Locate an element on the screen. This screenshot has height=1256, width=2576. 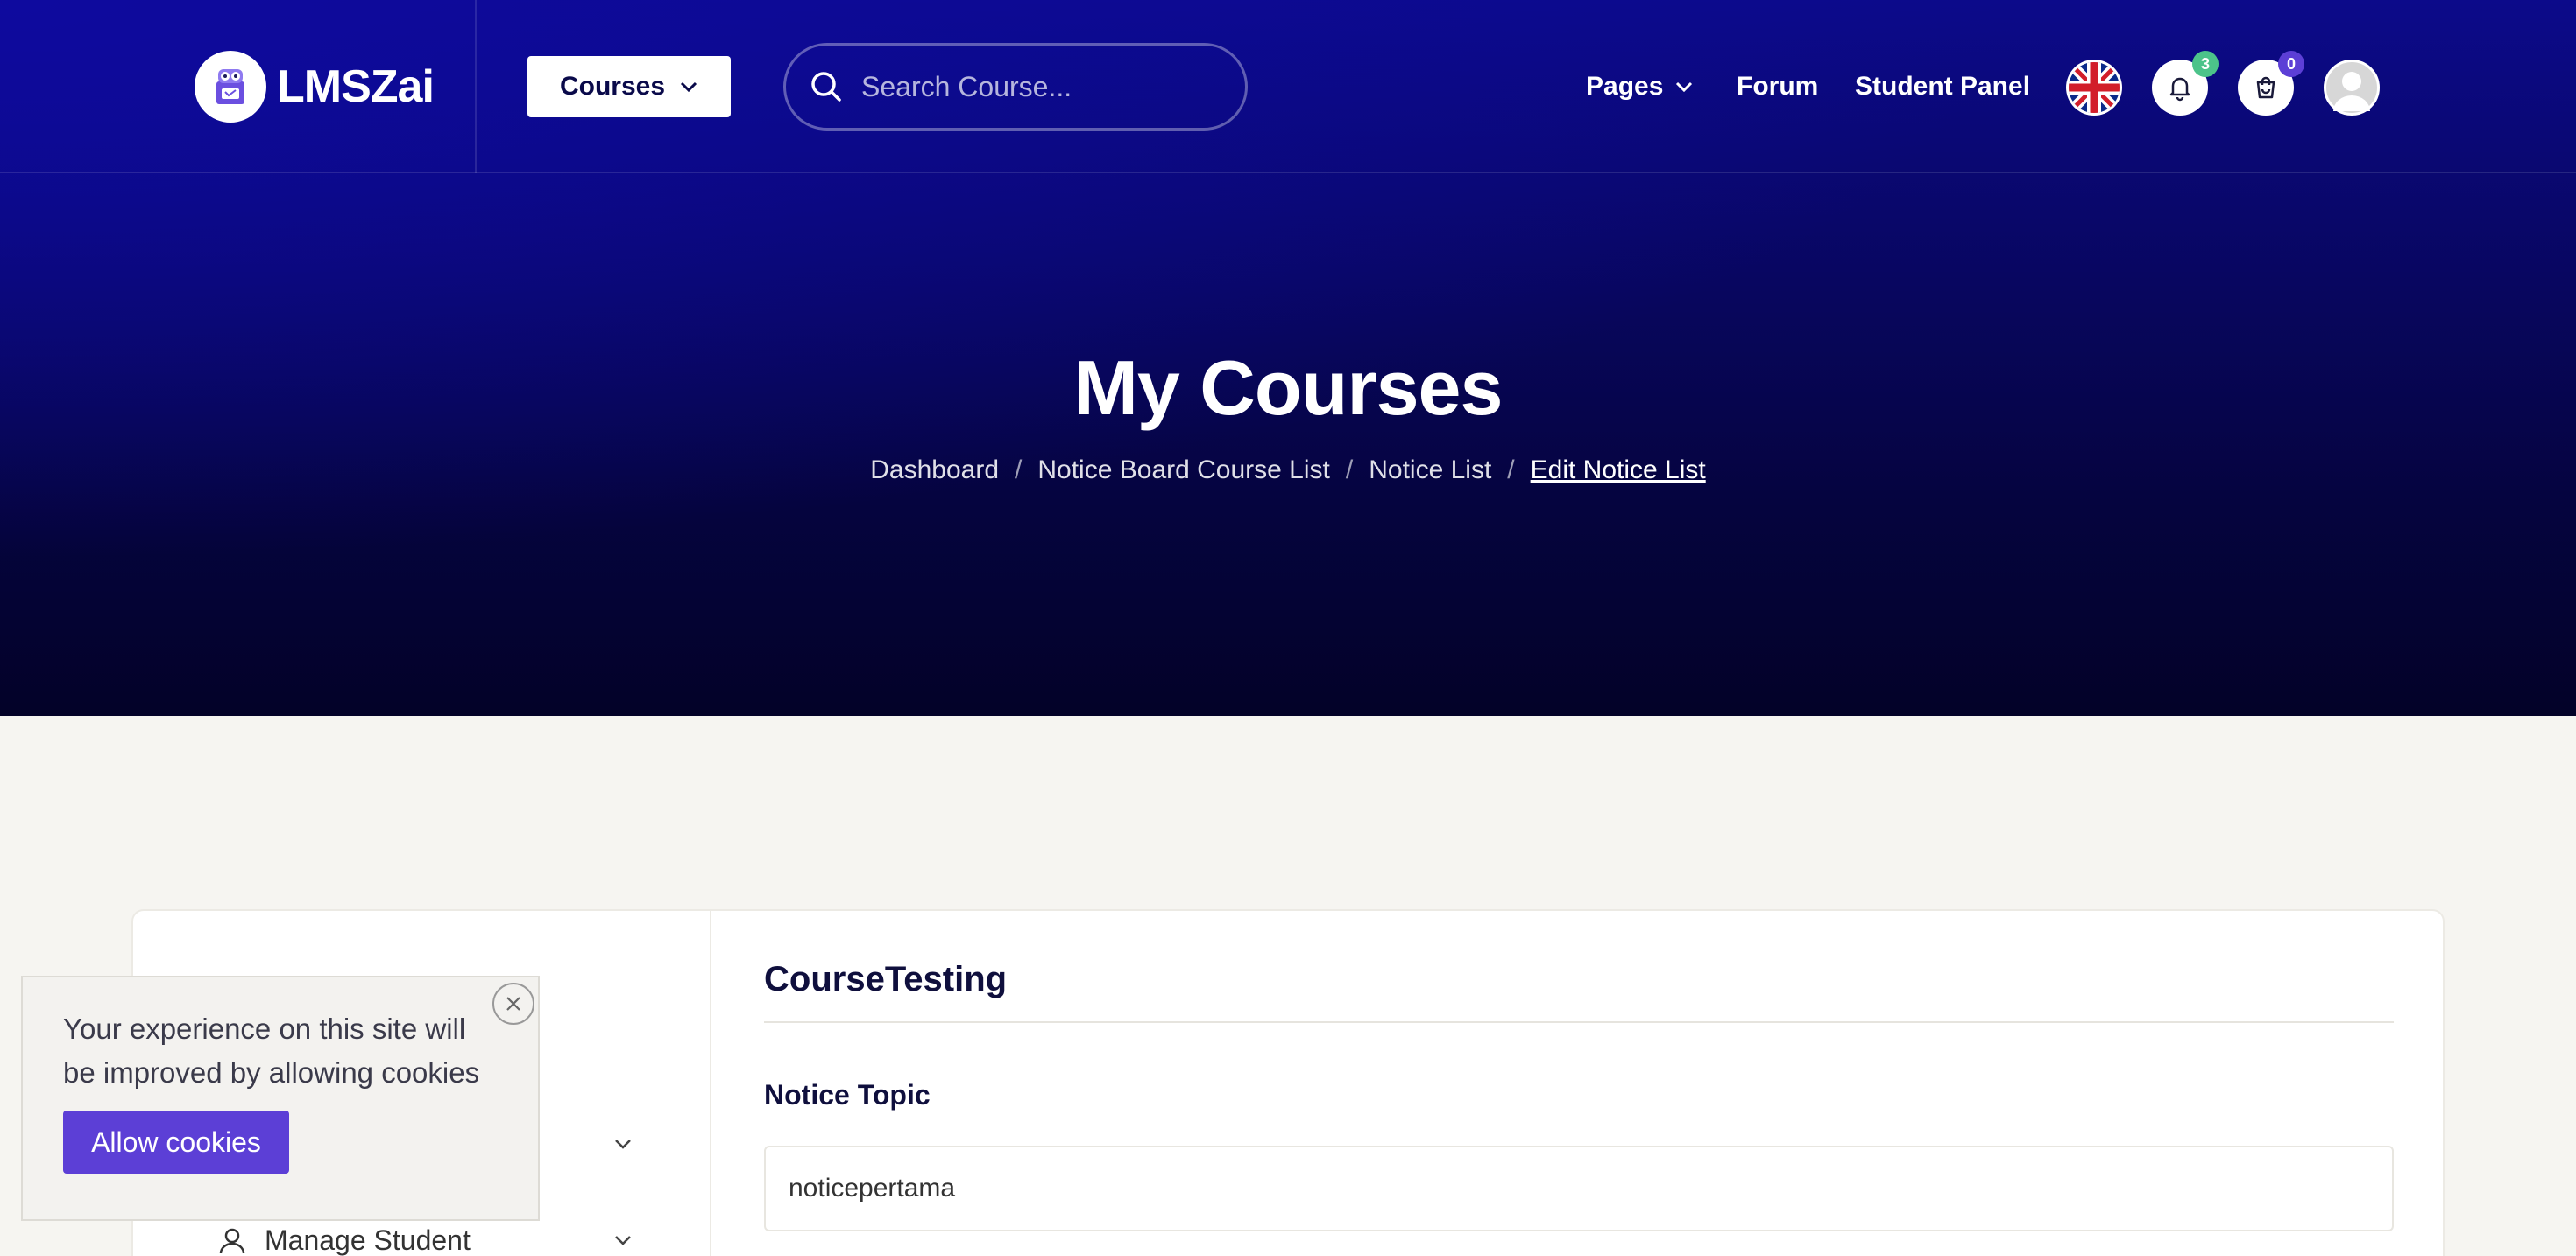
nav-student-panel: Student Panel is located at coordinates (1942, 87).